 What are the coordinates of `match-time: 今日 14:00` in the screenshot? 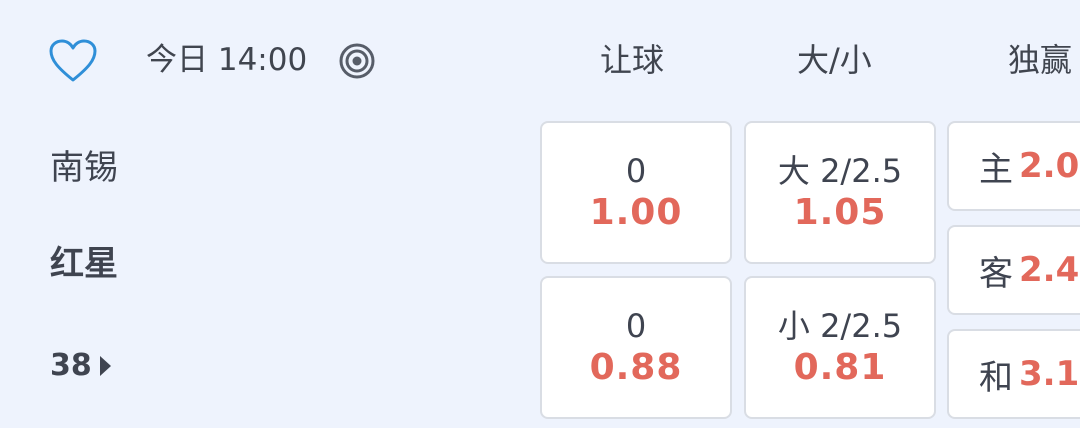 It's located at (227, 60).